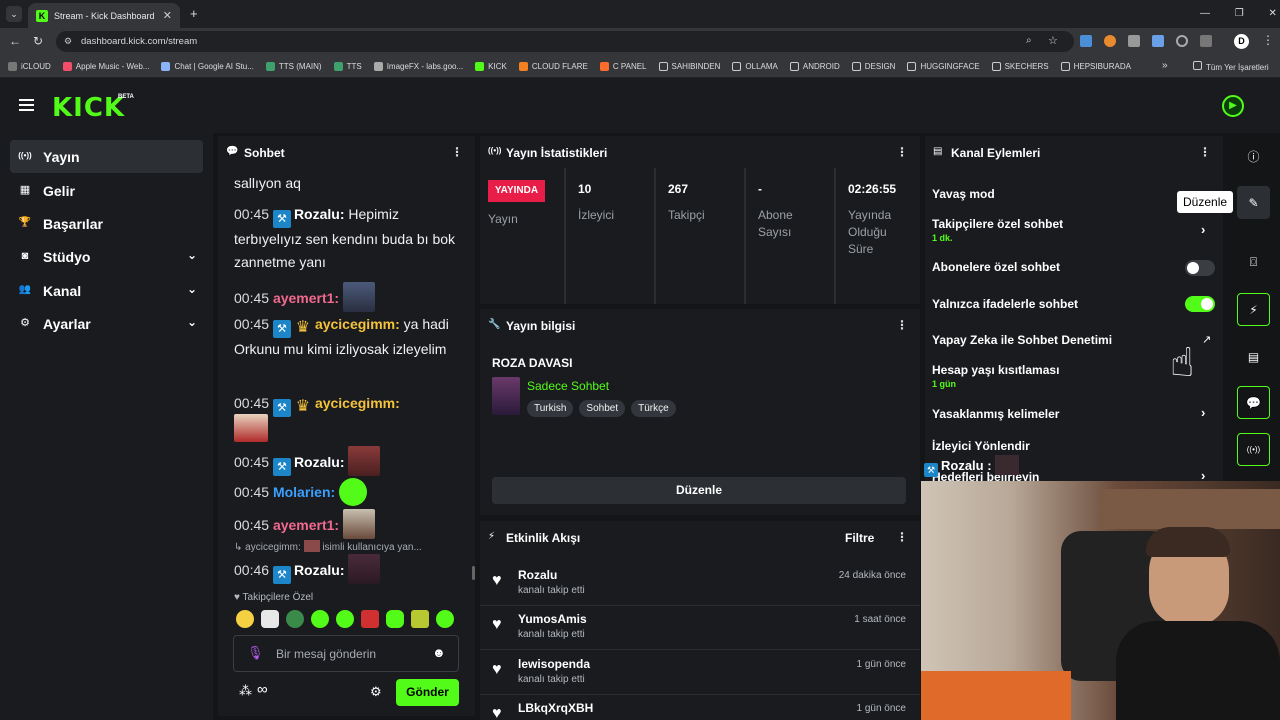 This screenshot has height=720, width=1280. Describe the element at coordinates (1206, 41) in the screenshot. I see `extensions-puzzle-icon` at that location.